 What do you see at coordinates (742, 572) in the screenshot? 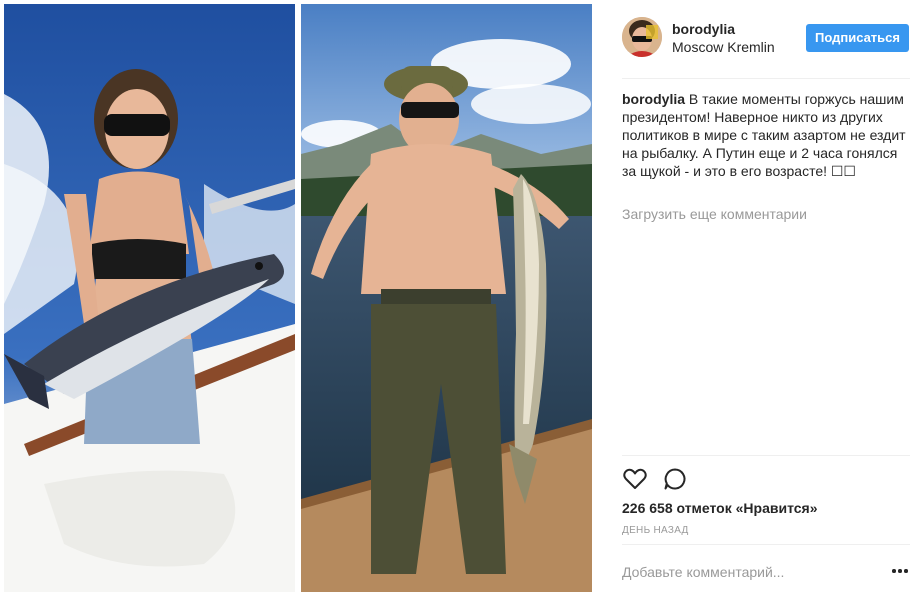
I see `comment-input` at bounding box center [742, 572].